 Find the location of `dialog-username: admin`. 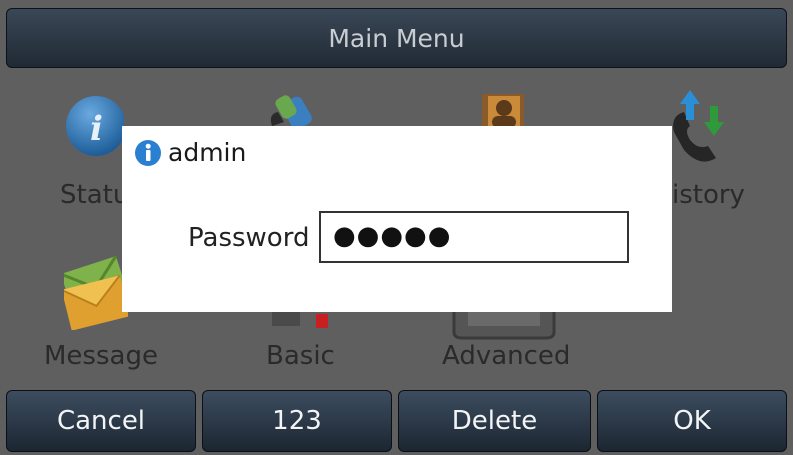

dialog-username: admin is located at coordinates (207, 152).